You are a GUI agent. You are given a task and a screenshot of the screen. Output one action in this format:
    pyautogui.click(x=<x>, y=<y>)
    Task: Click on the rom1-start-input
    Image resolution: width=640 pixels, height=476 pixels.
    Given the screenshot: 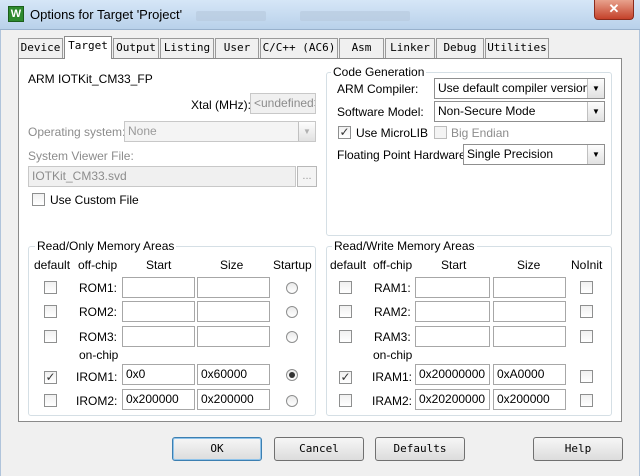 What is the action you would take?
    pyautogui.click(x=158, y=287)
    